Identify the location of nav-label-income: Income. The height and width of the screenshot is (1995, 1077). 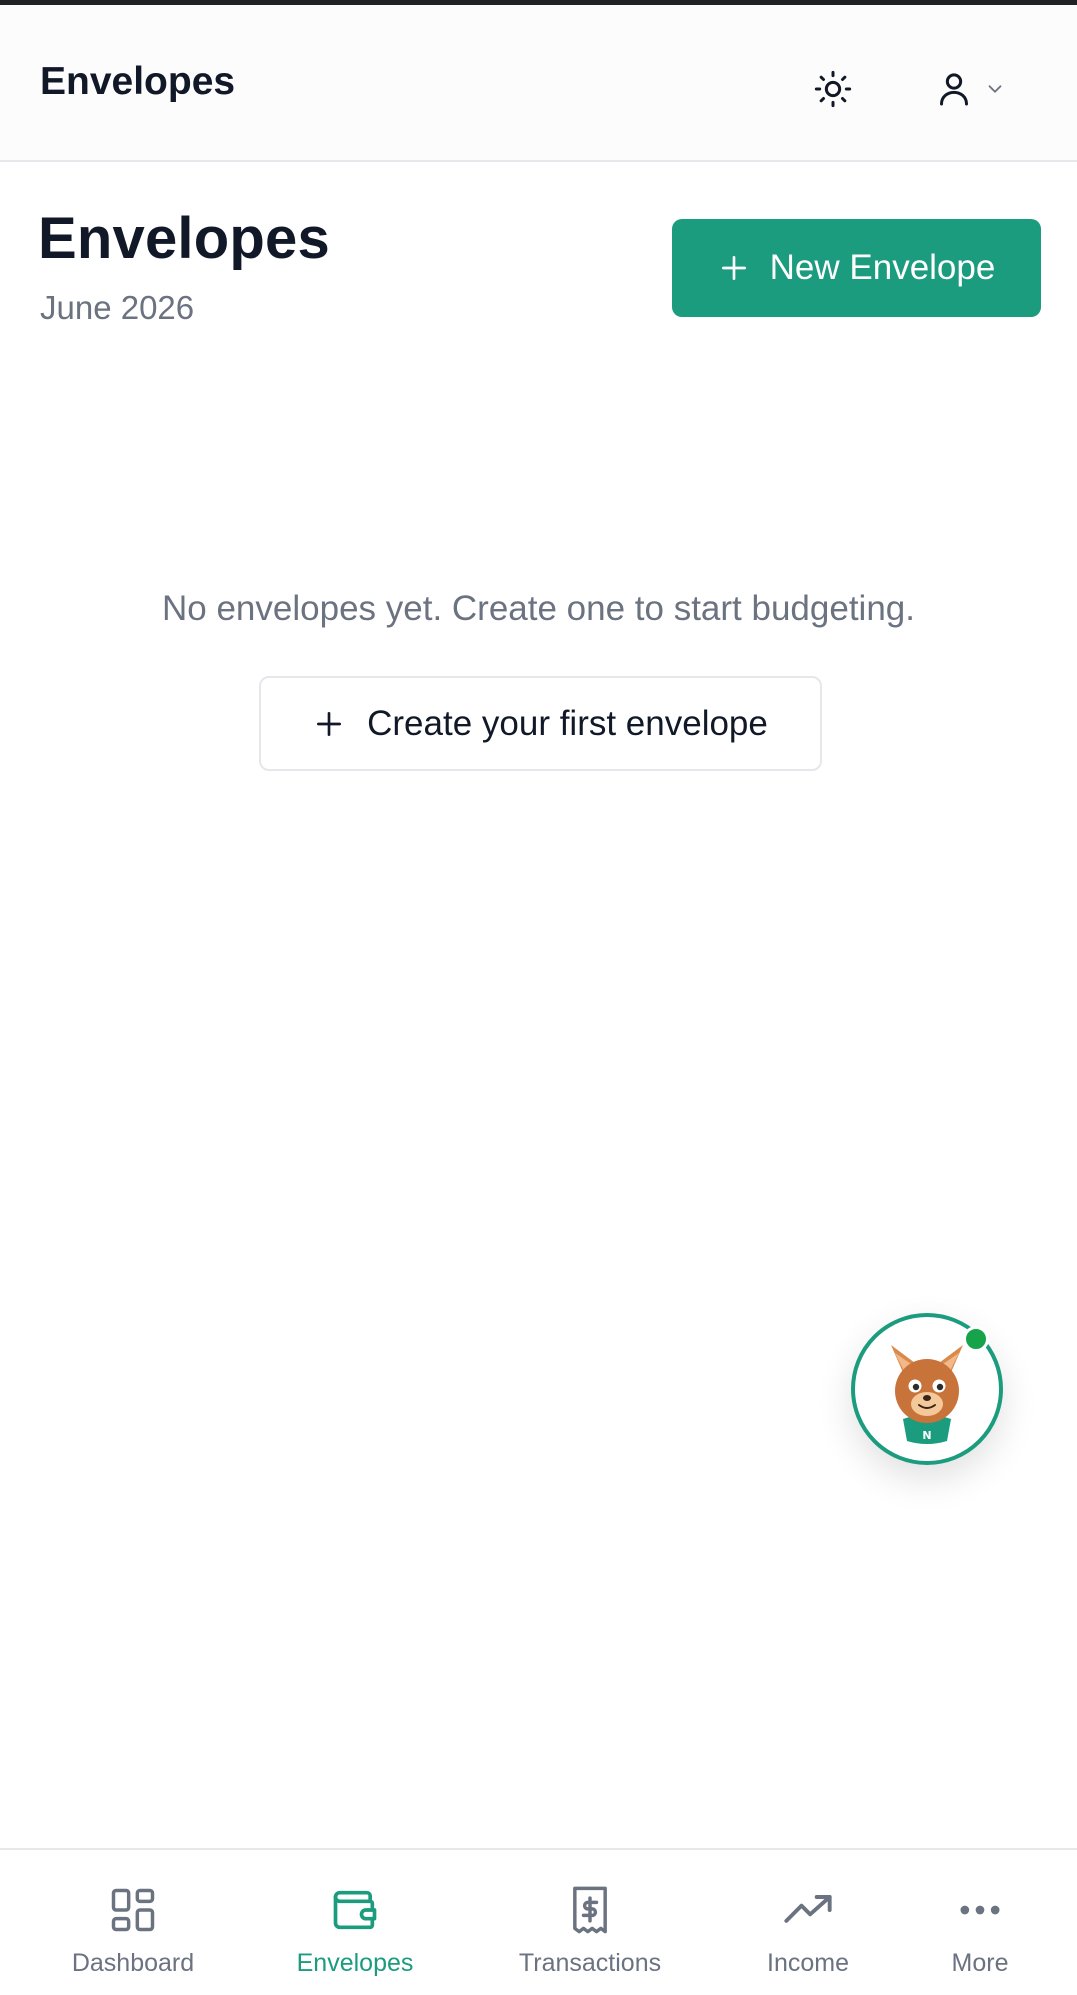
(808, 1963).